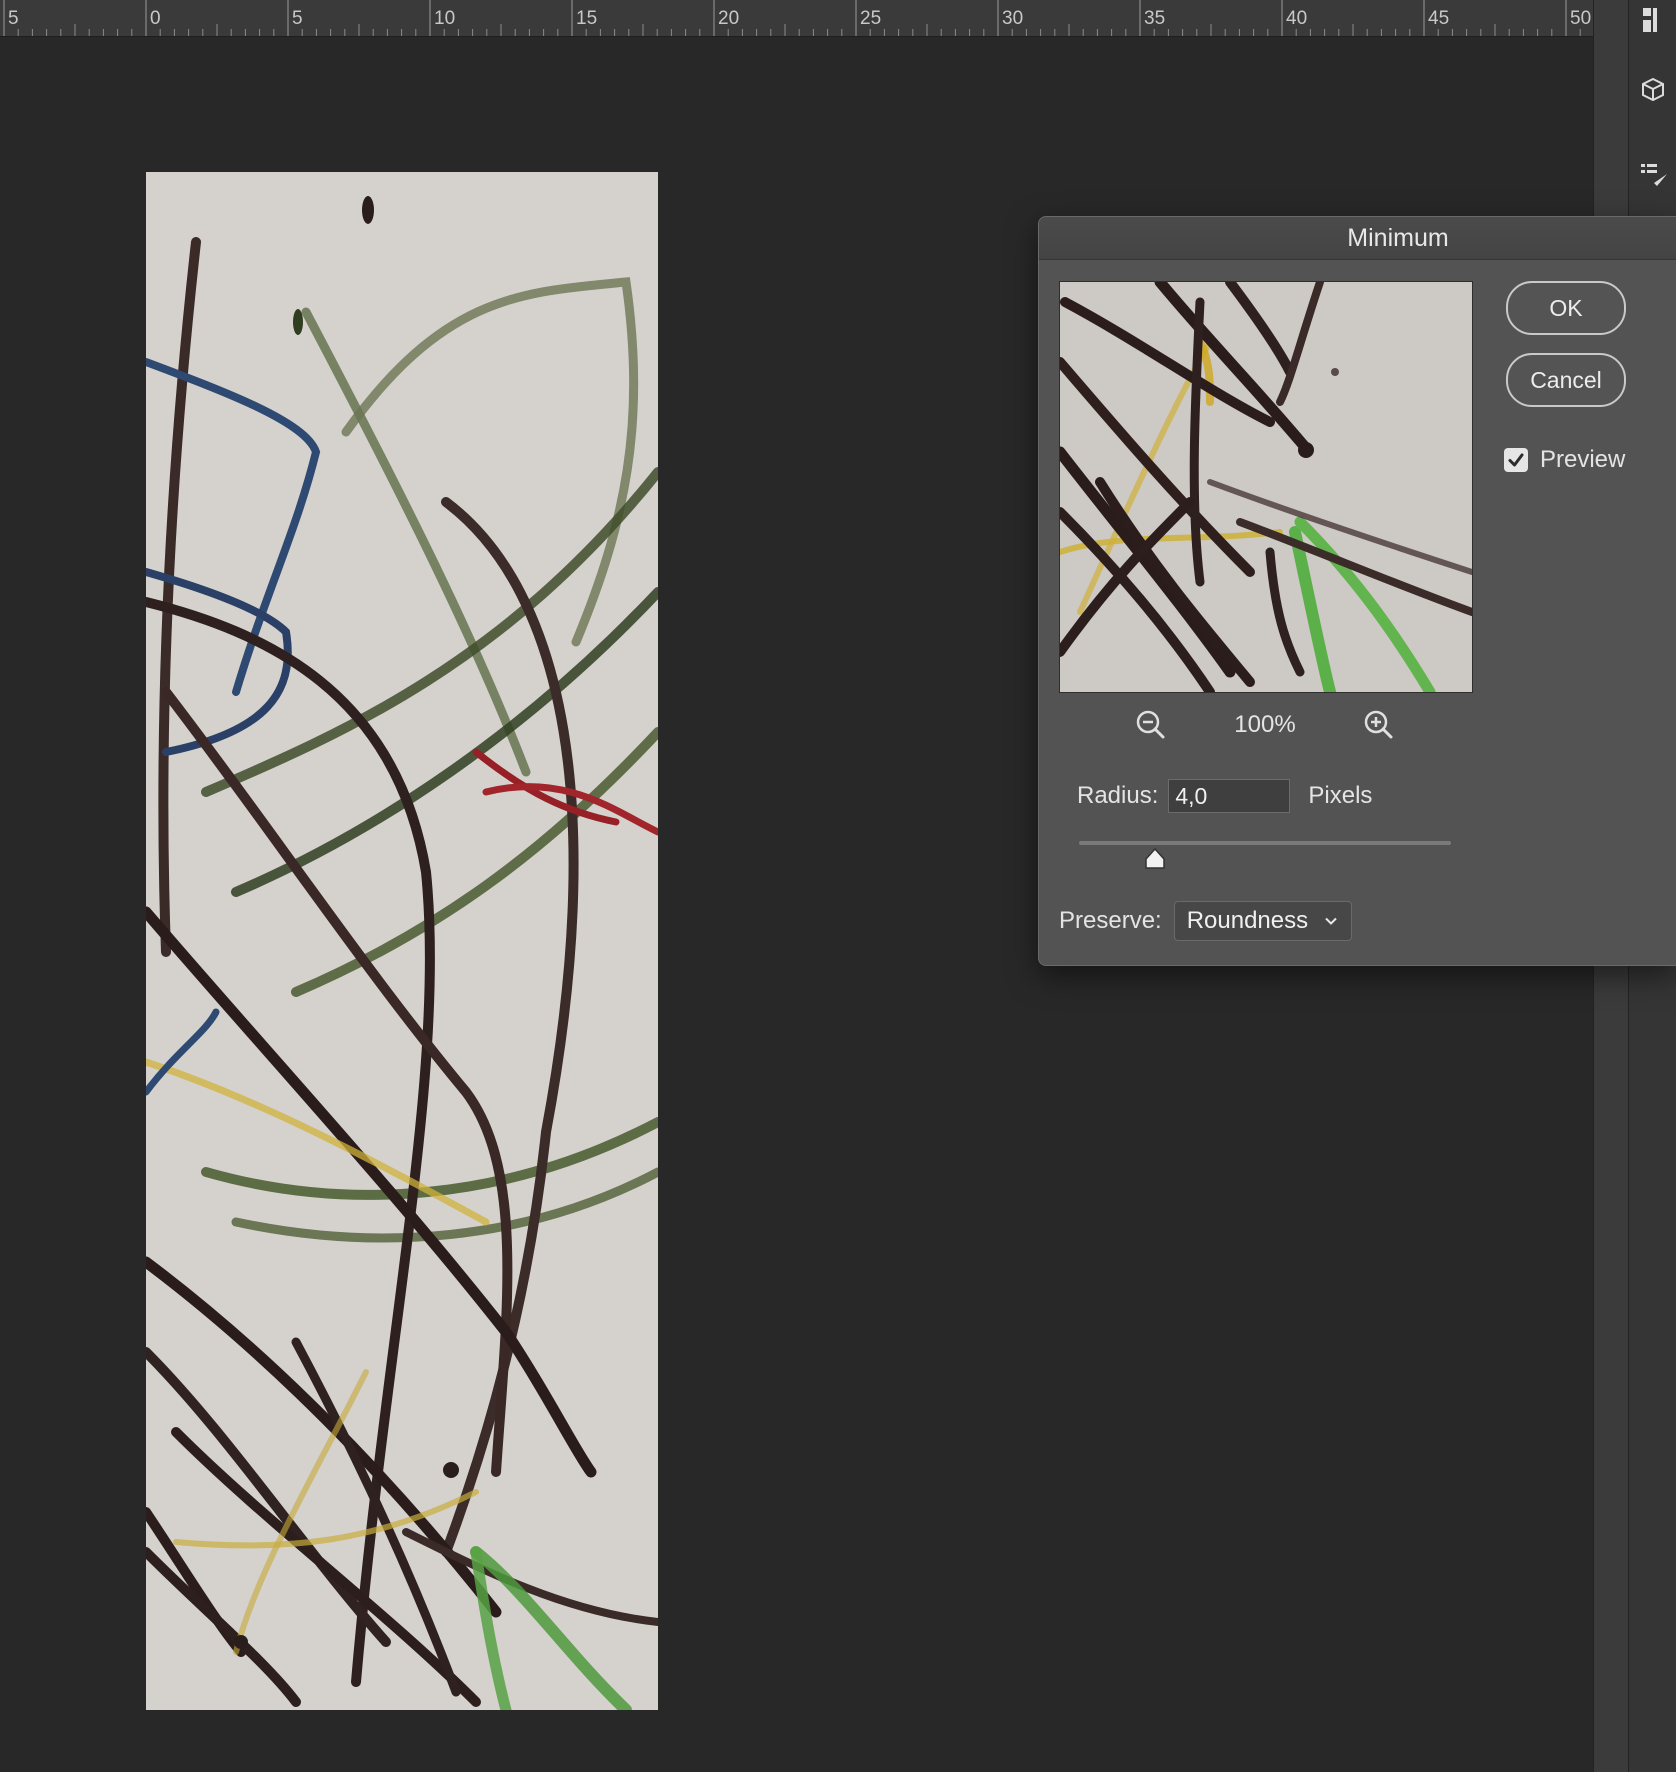 The image size is (1676, 1772). I want to click on filter-preview, so click(1266, 487).